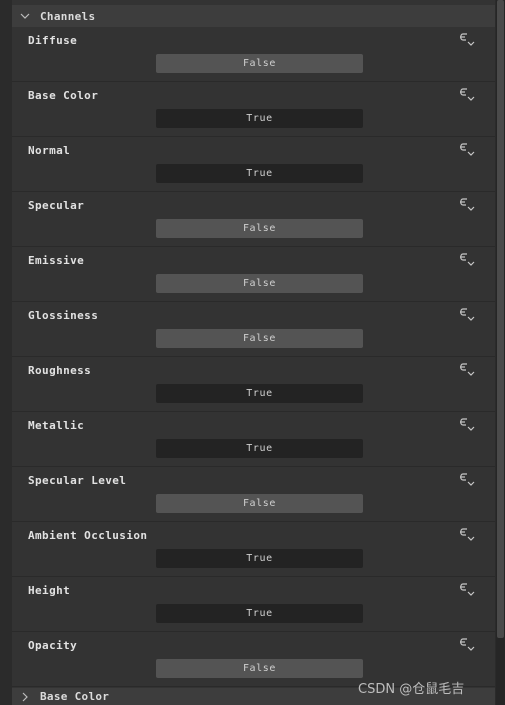  I want to click on channel-row: Specular Level False, so click(253, 494).